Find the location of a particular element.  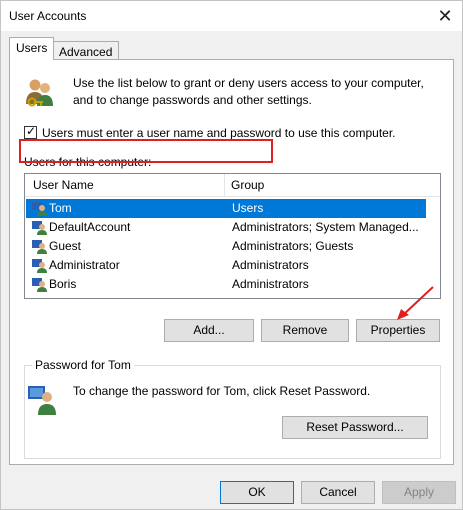

users-list-header: User Name Group is located at coordinates (232, 185).